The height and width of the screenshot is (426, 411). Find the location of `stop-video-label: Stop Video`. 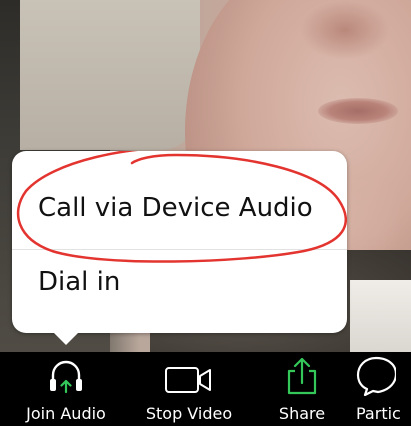

stop-video-label: Stop Video is located at coordinates (189, 413).